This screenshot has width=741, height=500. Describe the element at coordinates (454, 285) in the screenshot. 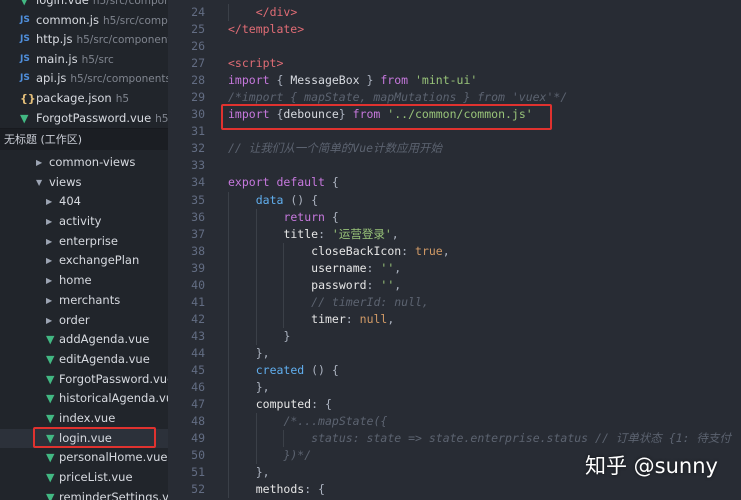

I see `code-line: 40 password: '',` at that location.